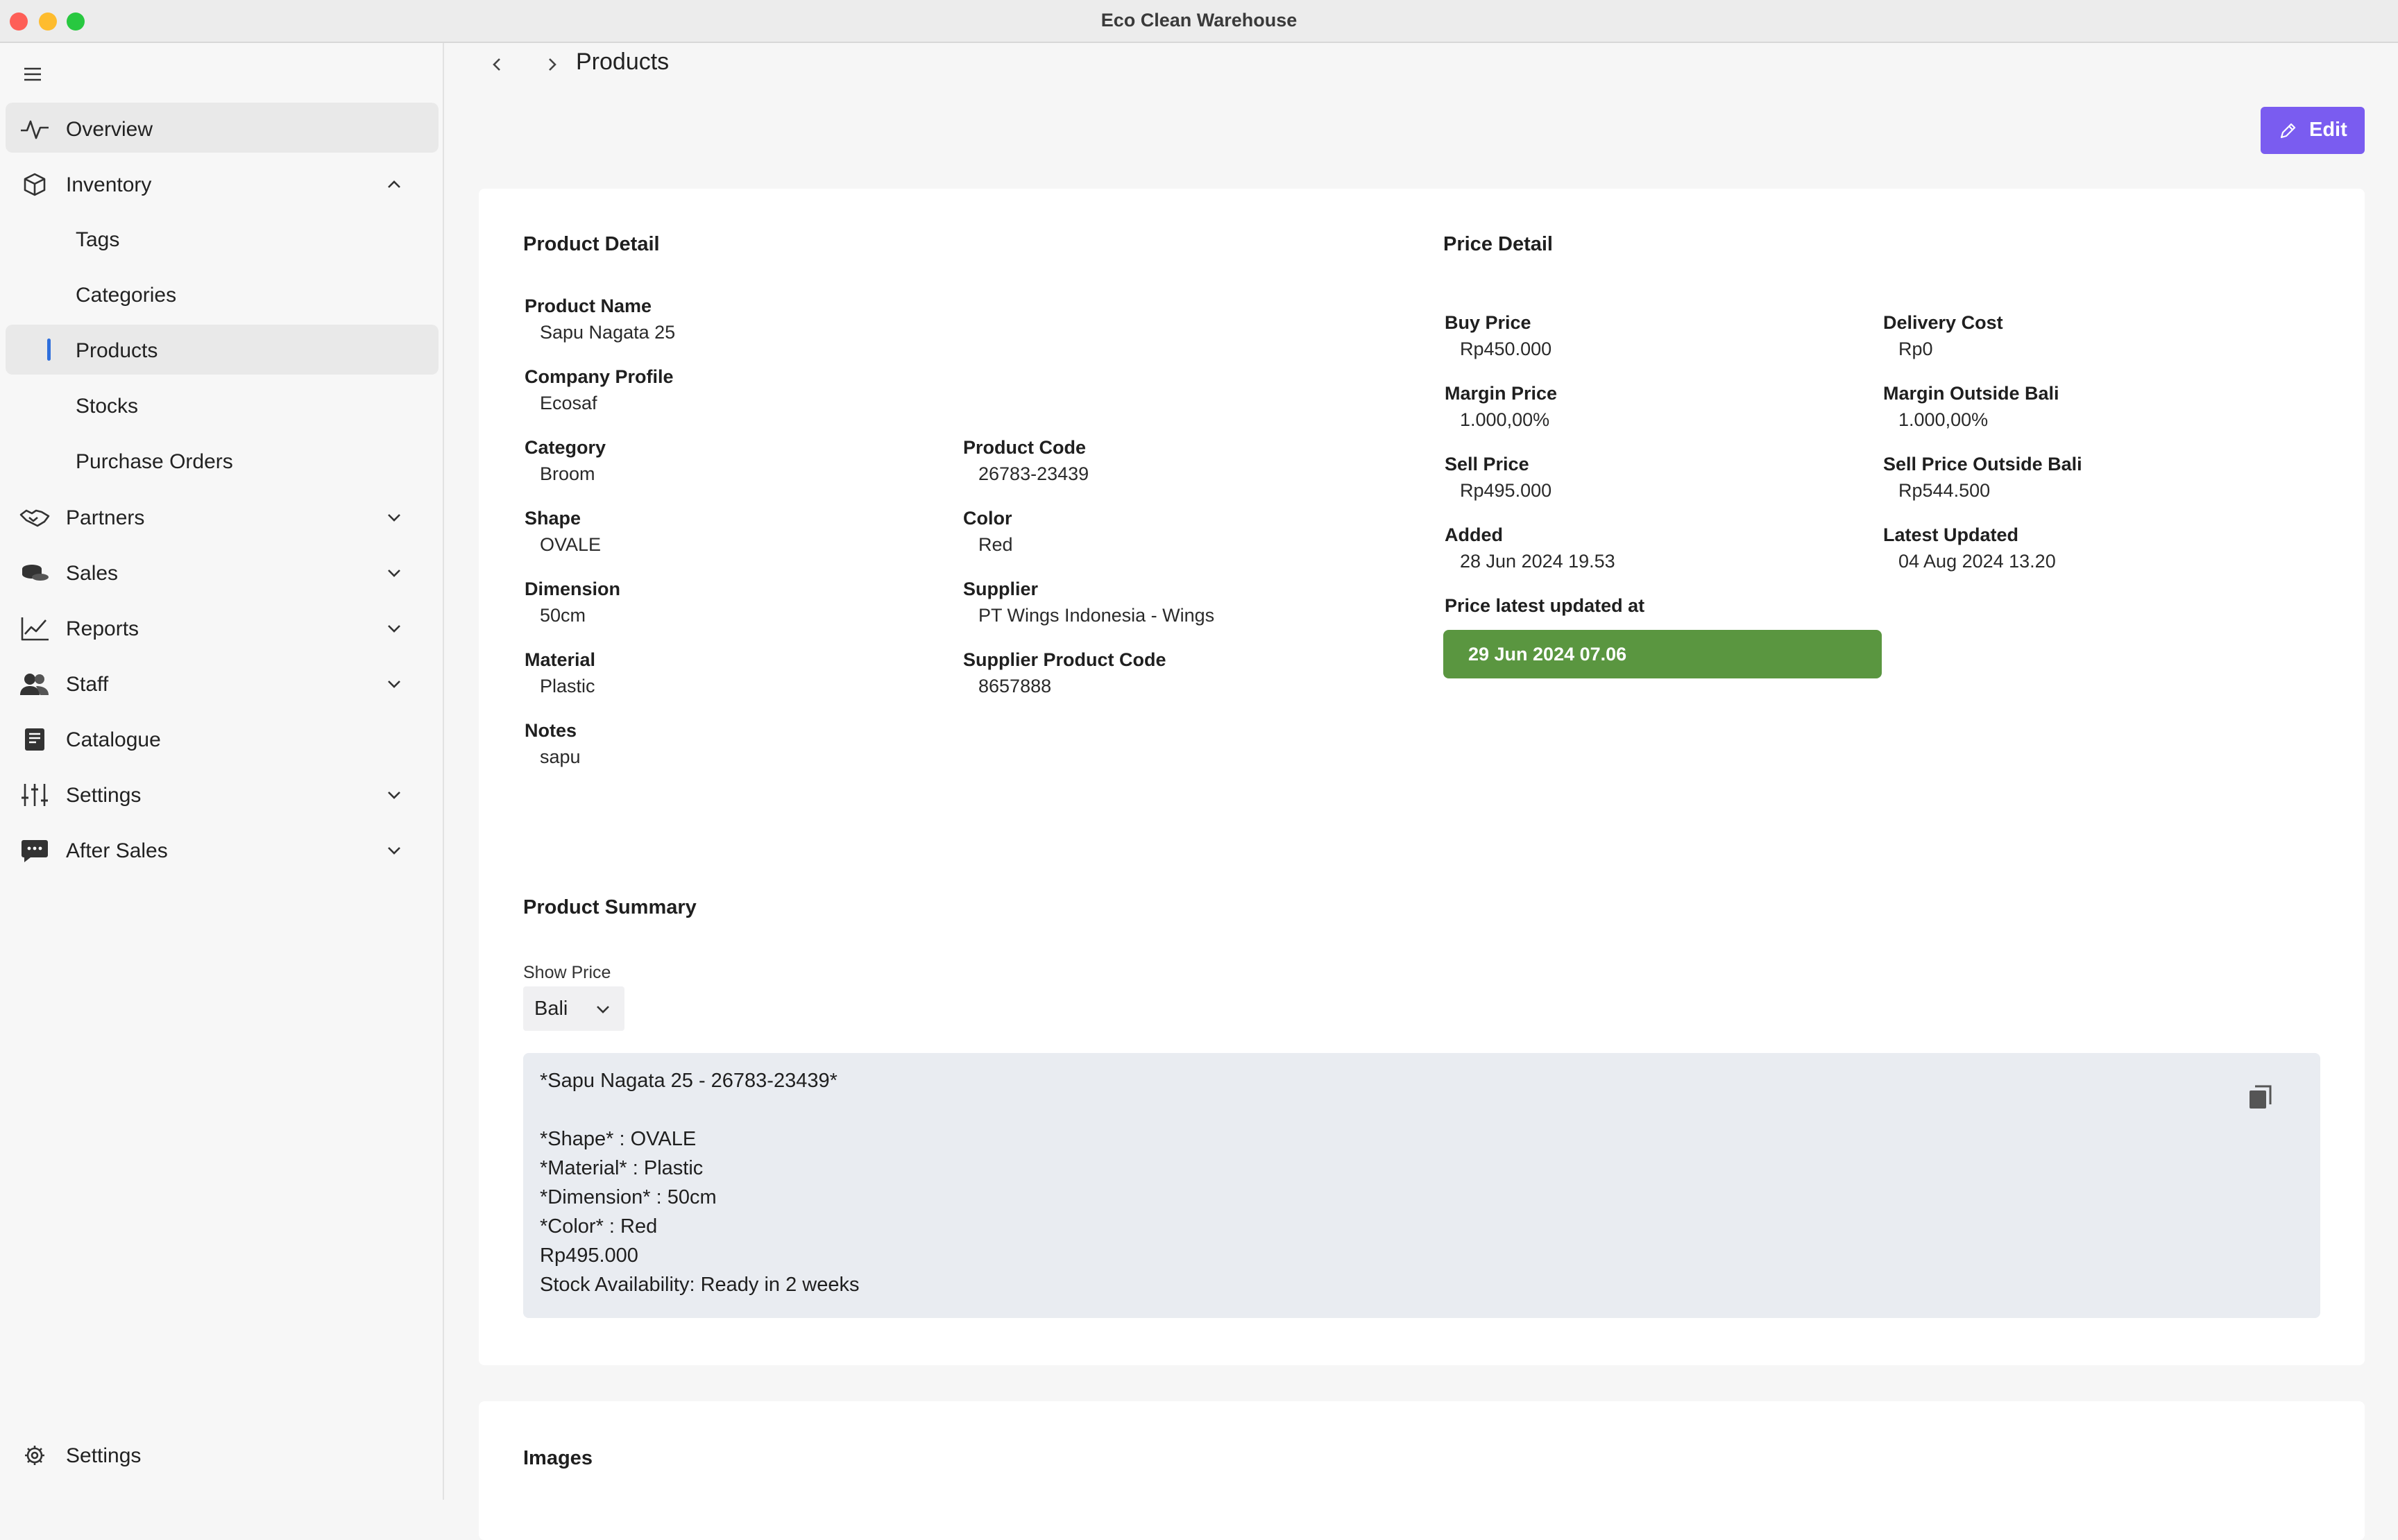 The height and width of the screenshot is (1540, 2398). I want to click on buy-price-value: Rp450.000, so click(1506, 349).